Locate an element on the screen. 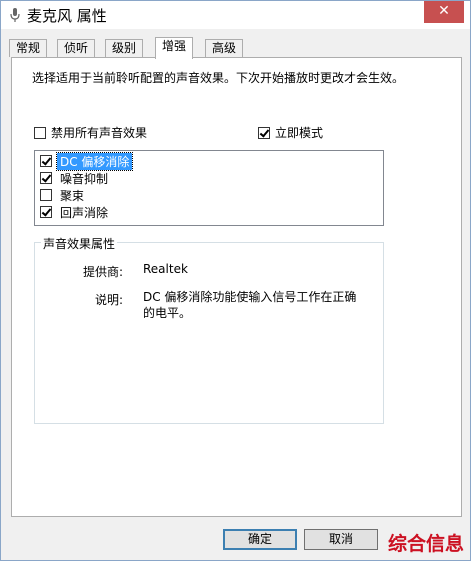  effect-label: DC 偏移消除 is located at coordinates (94, 161).